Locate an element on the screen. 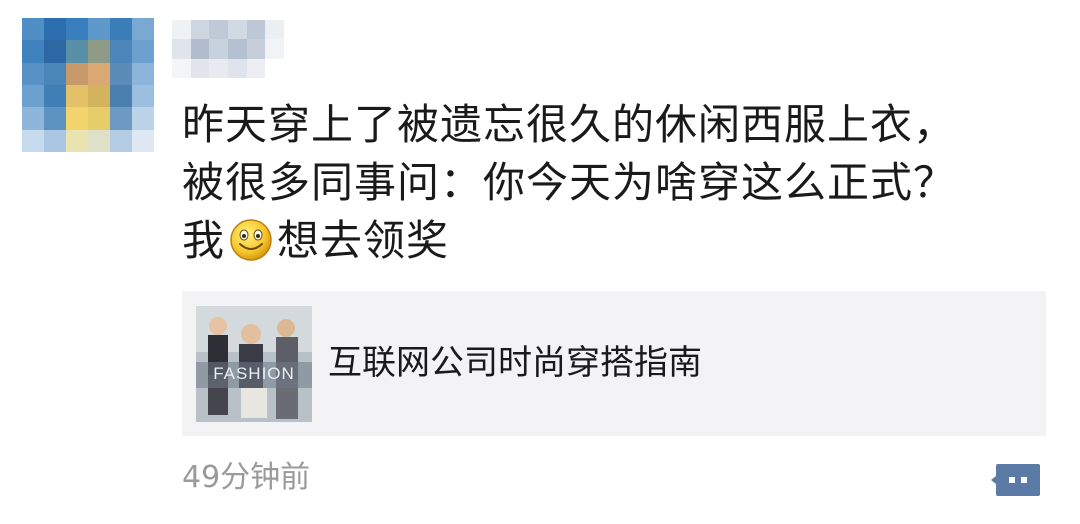 The width and height of the screenshot is (1080, 524). post-timestamp: 49分钟前 is located at coordinates (246, 477).